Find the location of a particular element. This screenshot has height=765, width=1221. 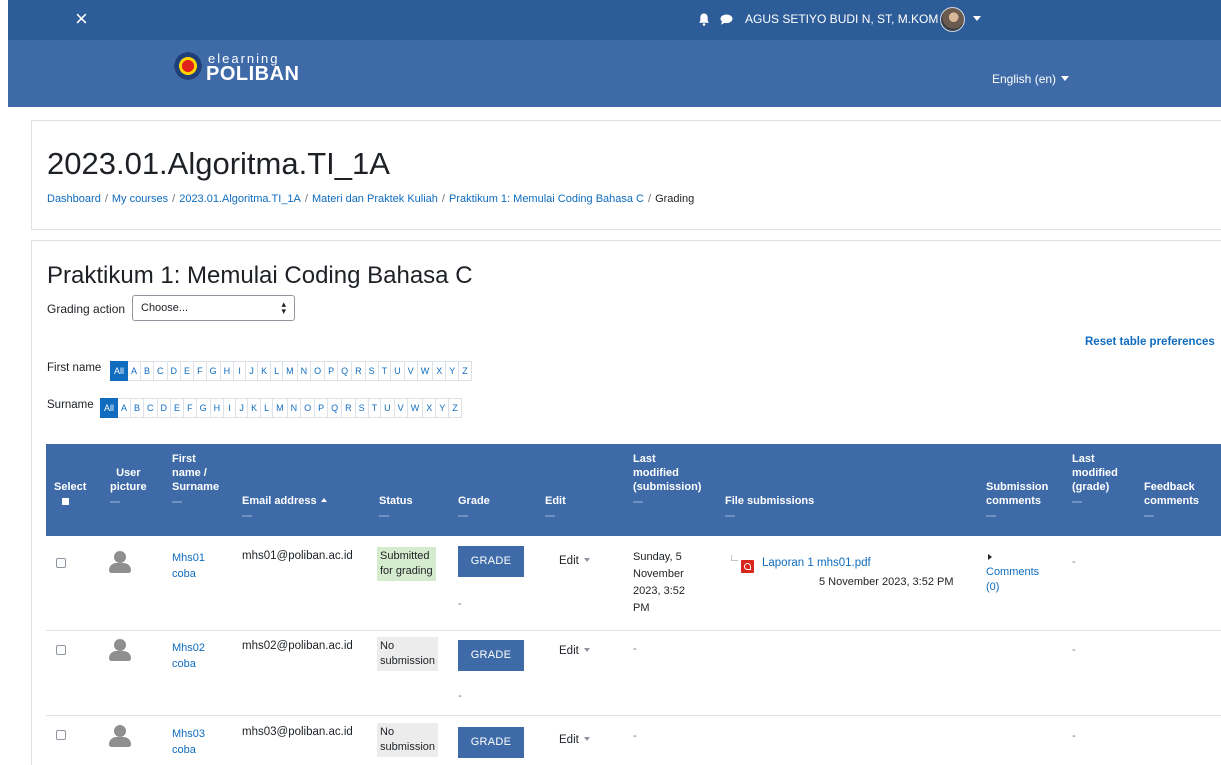

surname-initial-s: S is located at coordinates (362, 408).